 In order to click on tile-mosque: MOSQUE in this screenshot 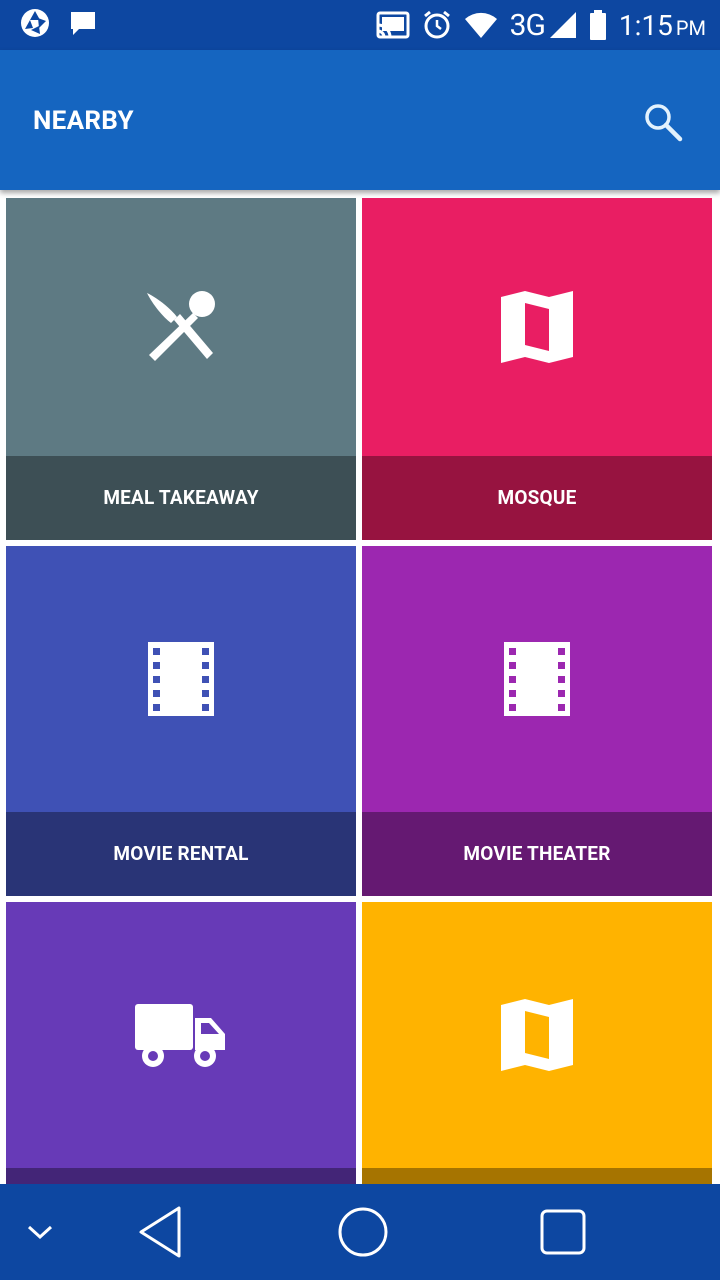, I will do `click(537, 369)`.